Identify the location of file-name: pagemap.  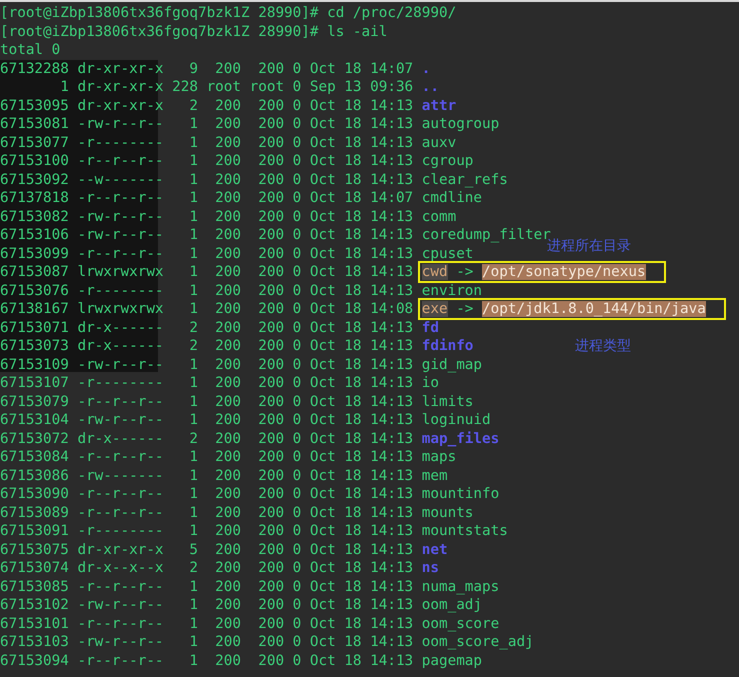
(452, 660).